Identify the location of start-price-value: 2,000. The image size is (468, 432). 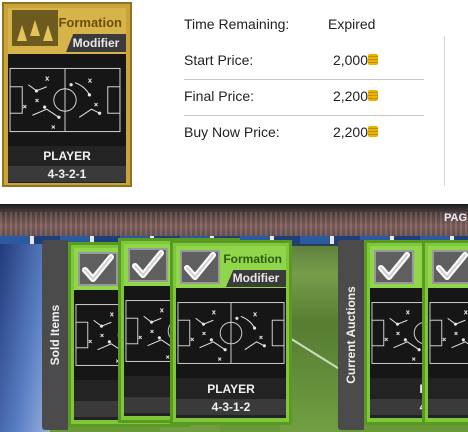
(350, 60).